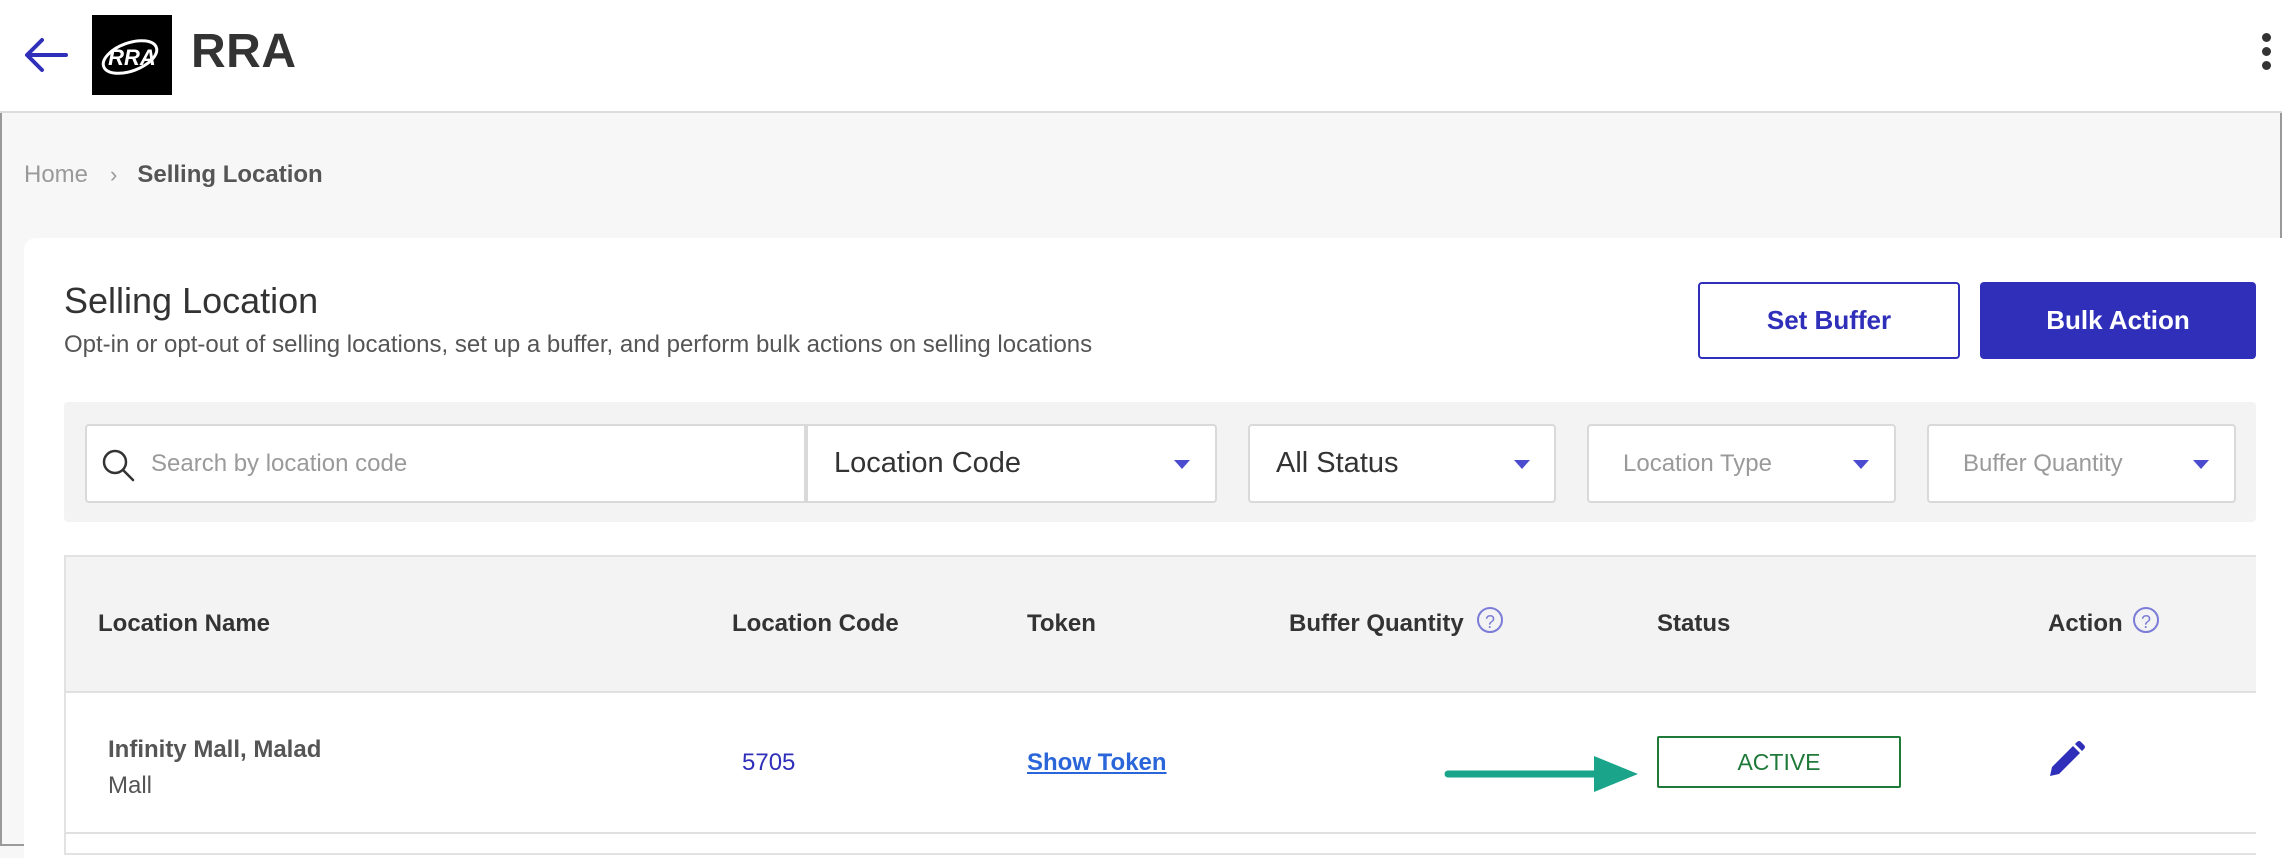 The width and height of the screenshot is (2282, 858). I want to click on search-by-select: Location Code, so click(1011, 463).